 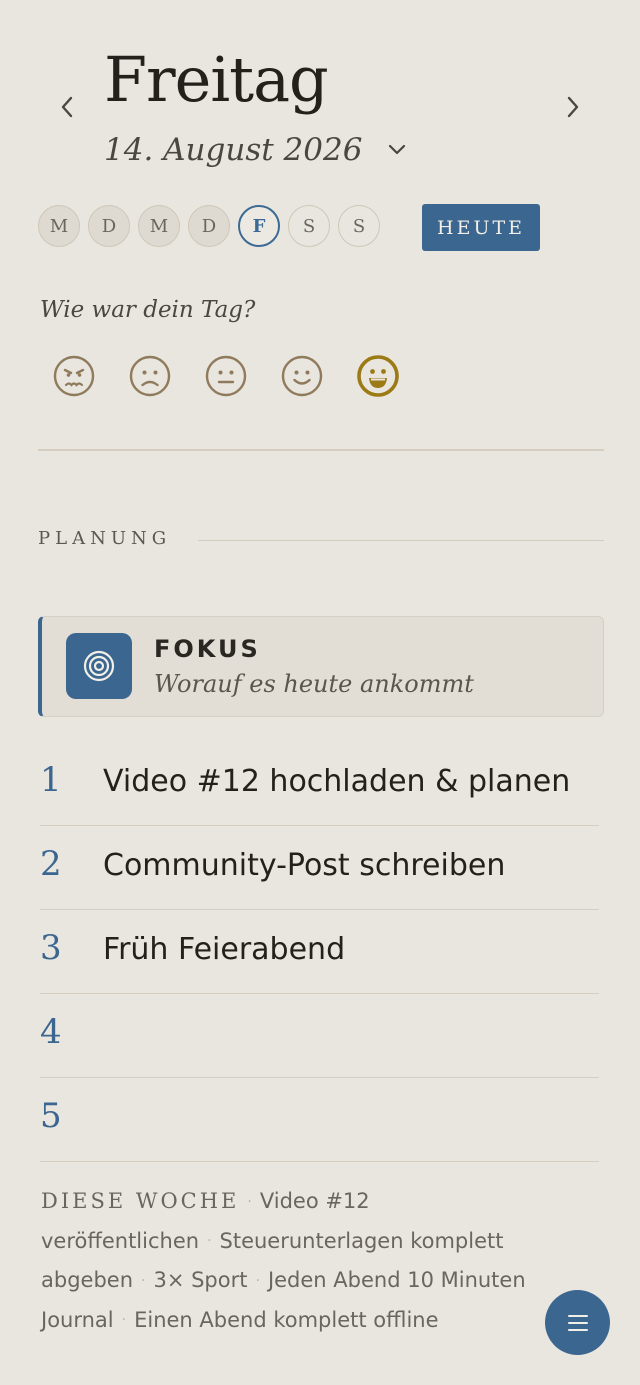 What do you see at coordinates (51, 1032) in the screenshot?
I see `task-number: 4` at bounding box center [51, 1032].